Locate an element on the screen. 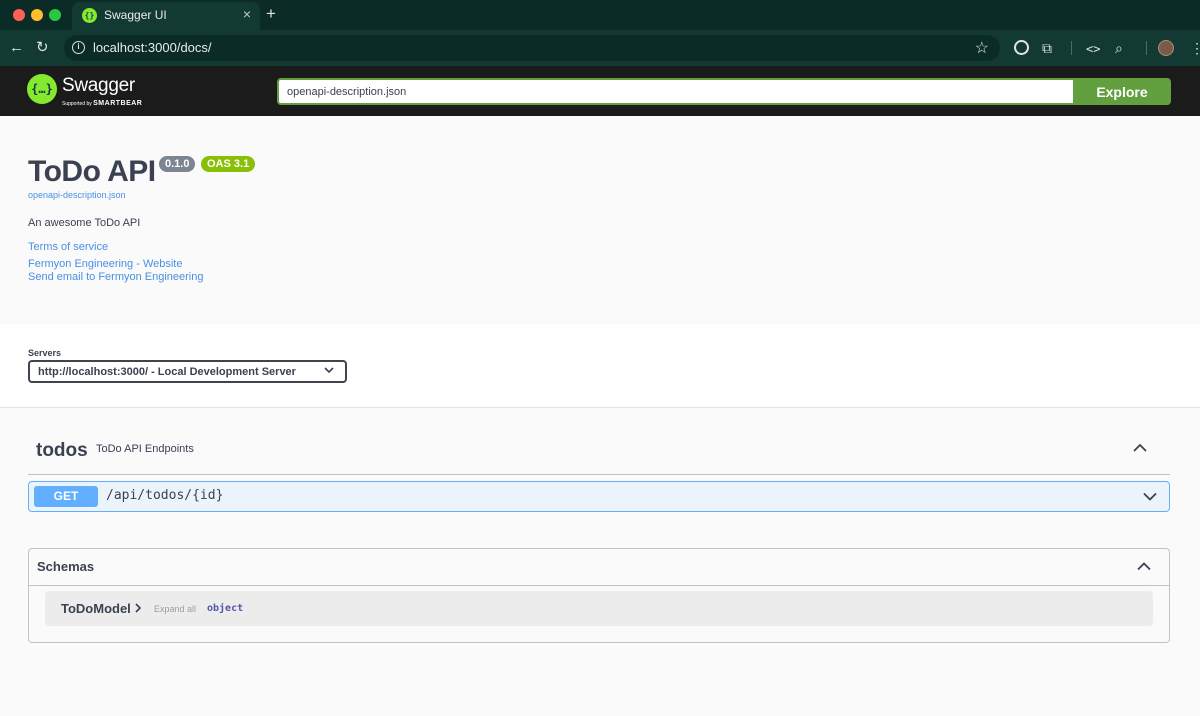 The image size is (1200, 716). address-url: localhost:3000/docs/ is located at coordinates (152, 47).